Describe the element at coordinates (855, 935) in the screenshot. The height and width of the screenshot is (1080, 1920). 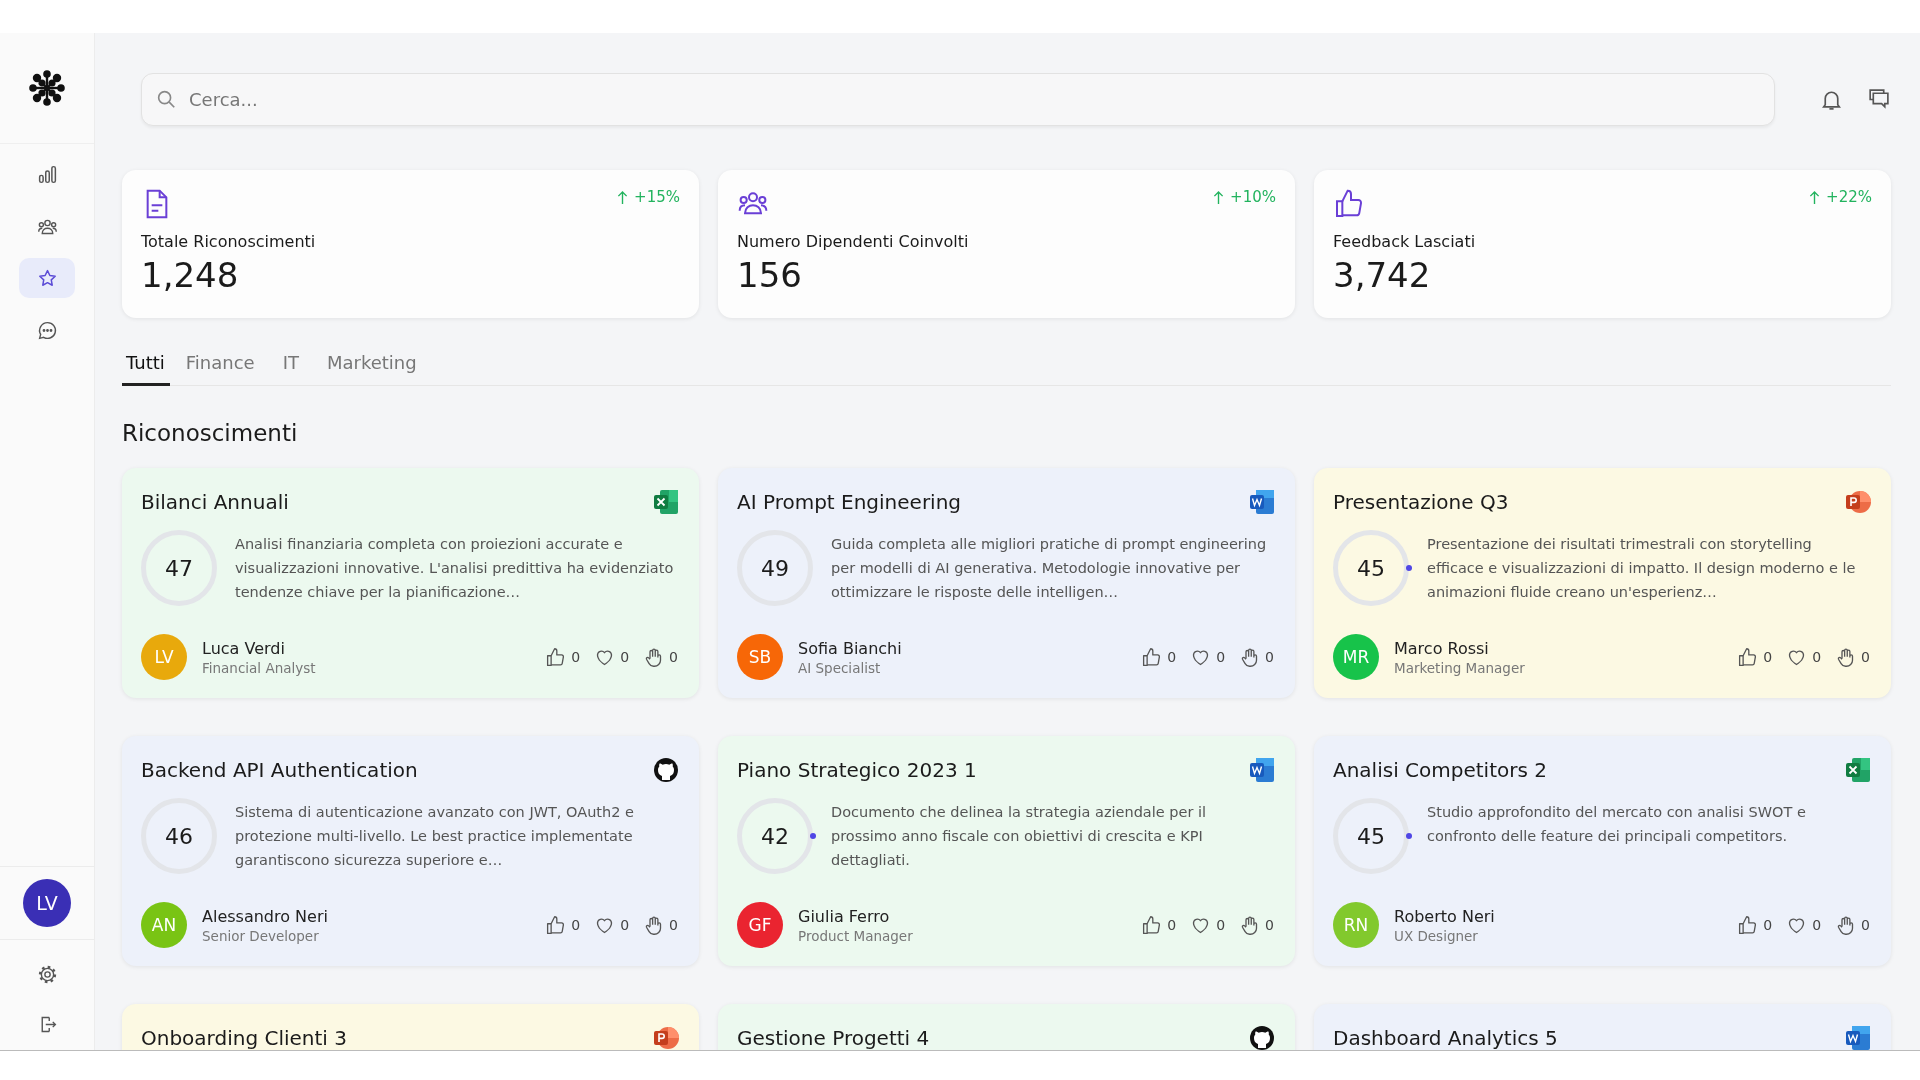
I see `author-role: Product Manager` at that location.